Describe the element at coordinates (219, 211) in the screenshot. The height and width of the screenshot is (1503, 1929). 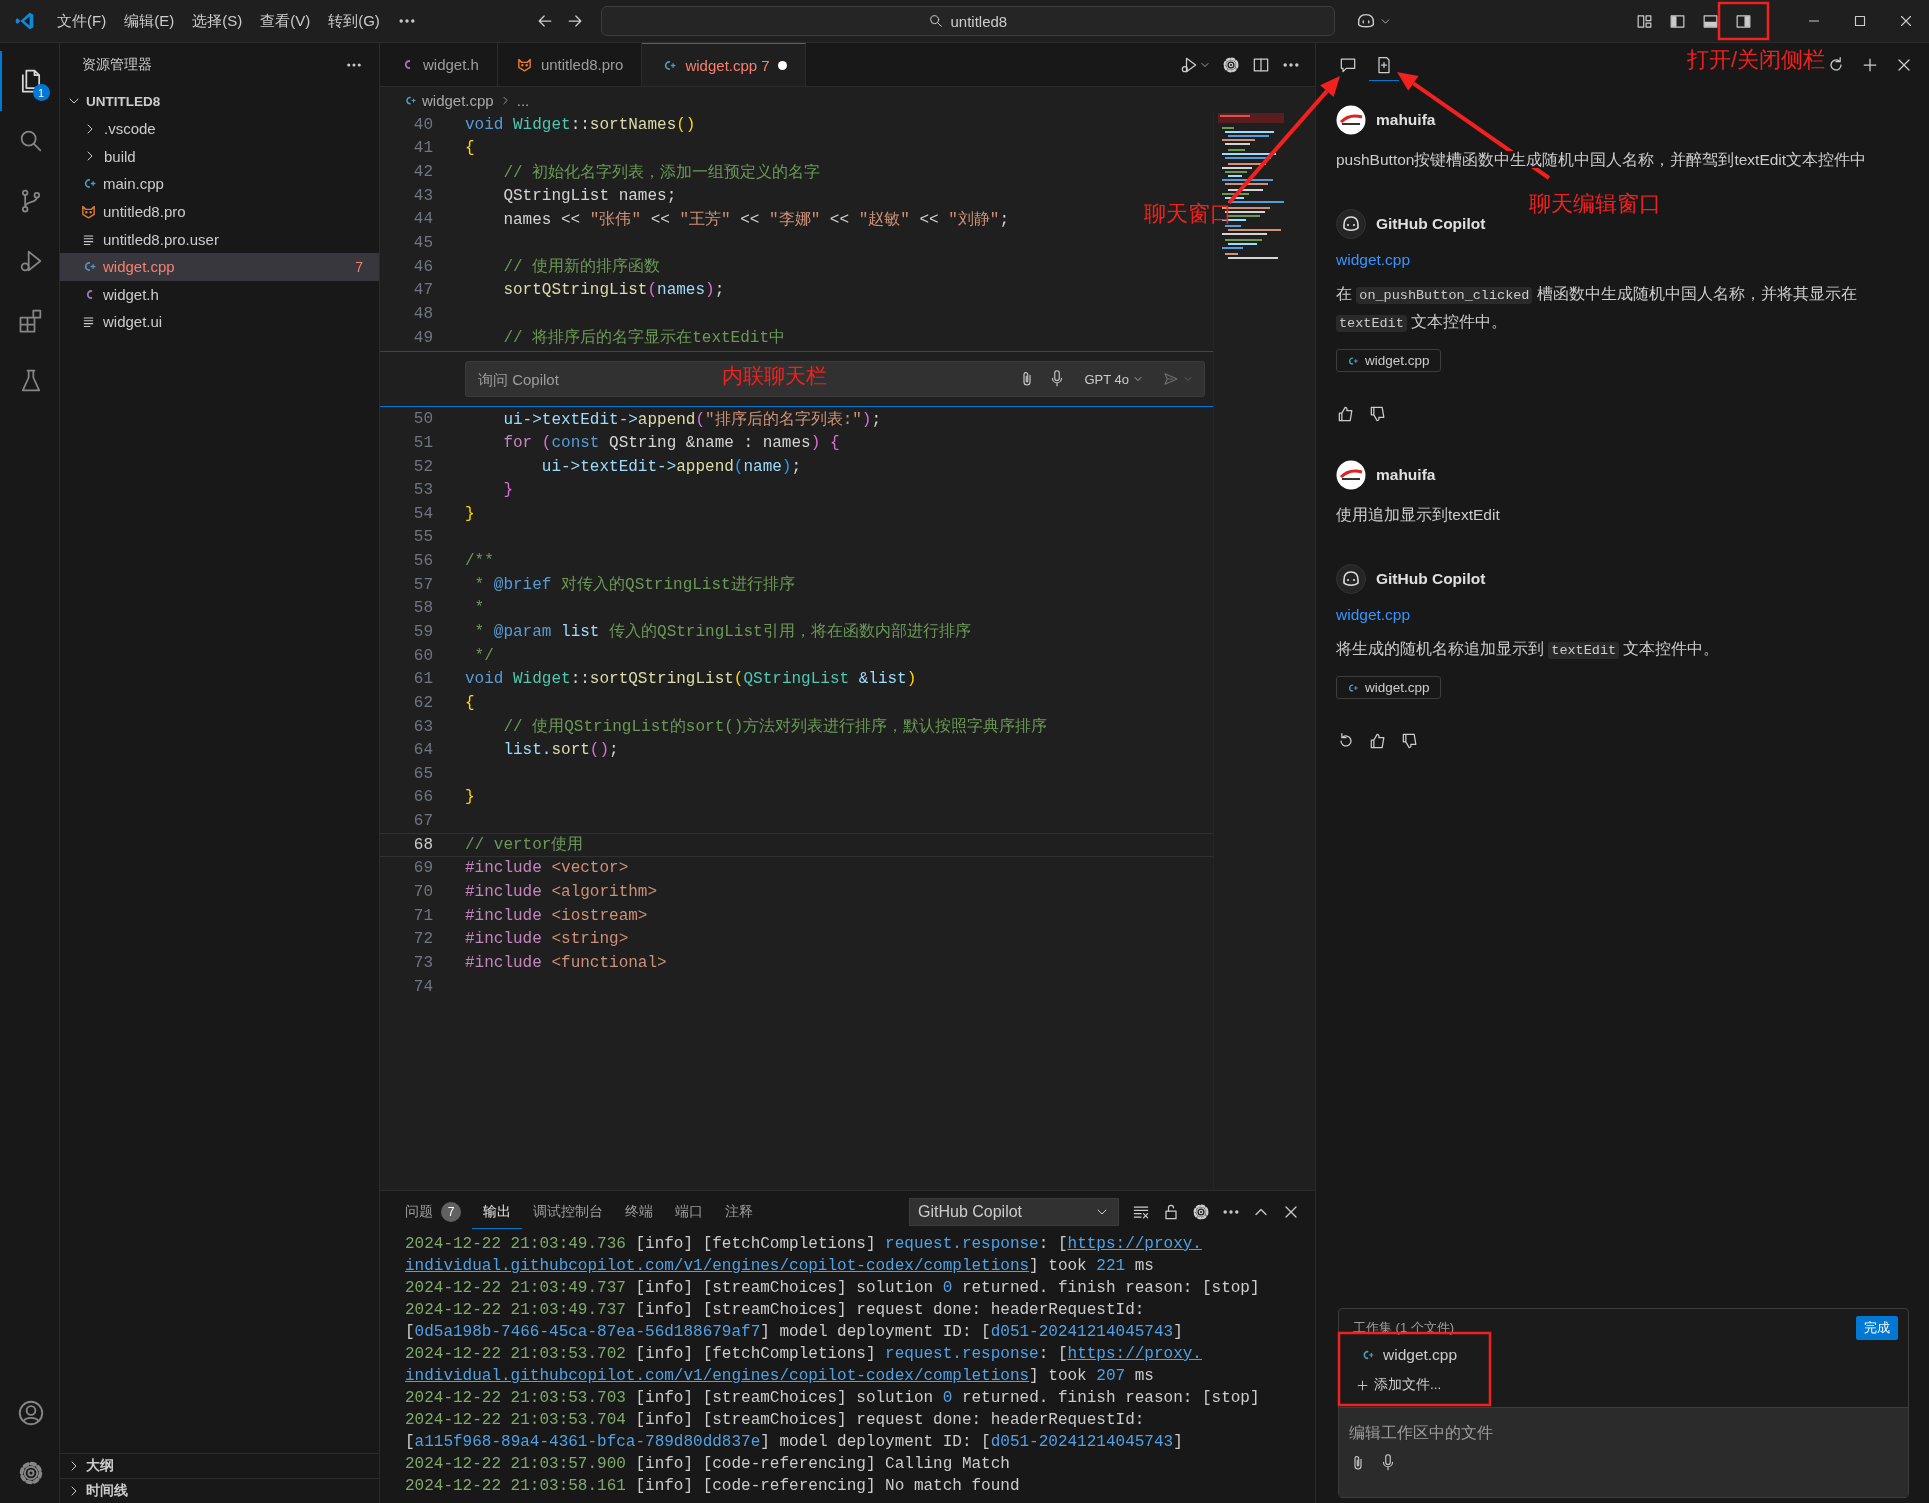
I see `file-tree-item: untitled8.pro` at that location.